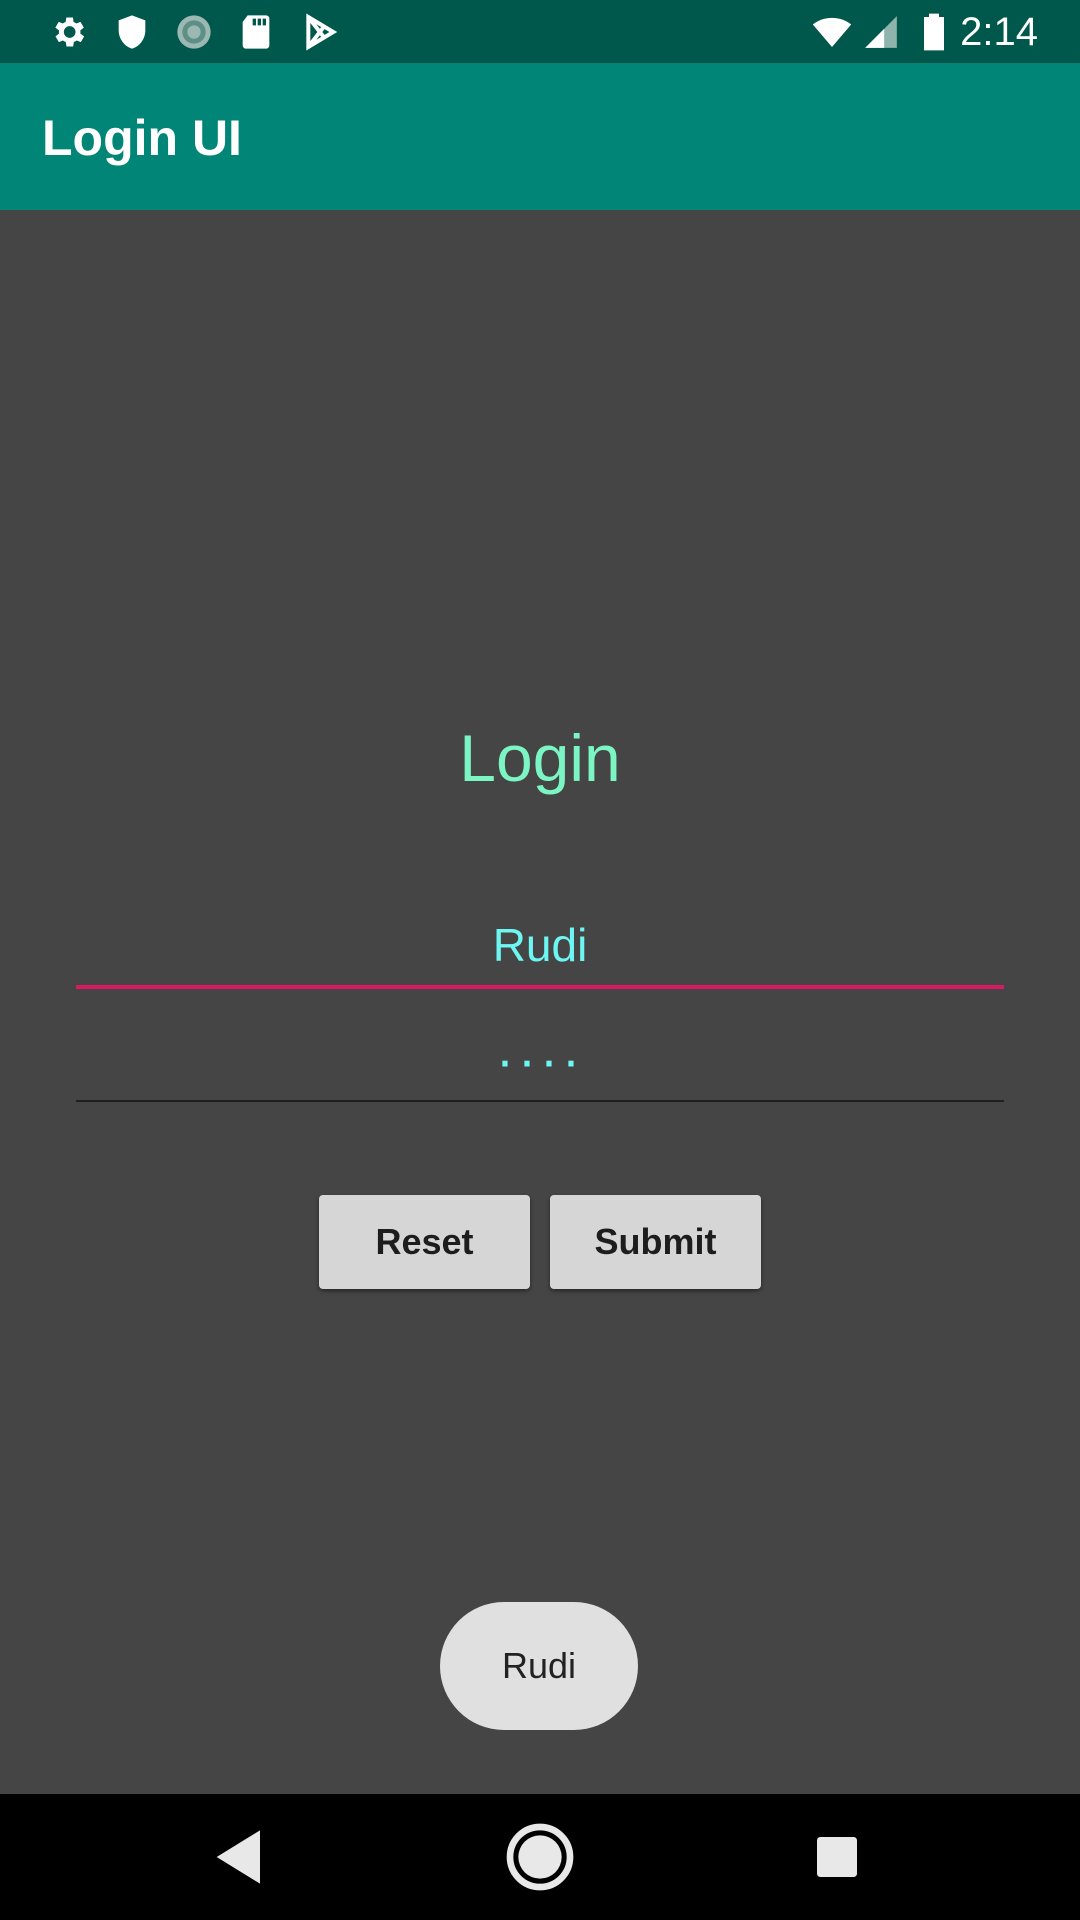 This screenshot has height=1920, width=1080. What do you see at coordinates (240, 1857) in the screenshot?
I see `back-icon` at bounding box center [240, 1857].